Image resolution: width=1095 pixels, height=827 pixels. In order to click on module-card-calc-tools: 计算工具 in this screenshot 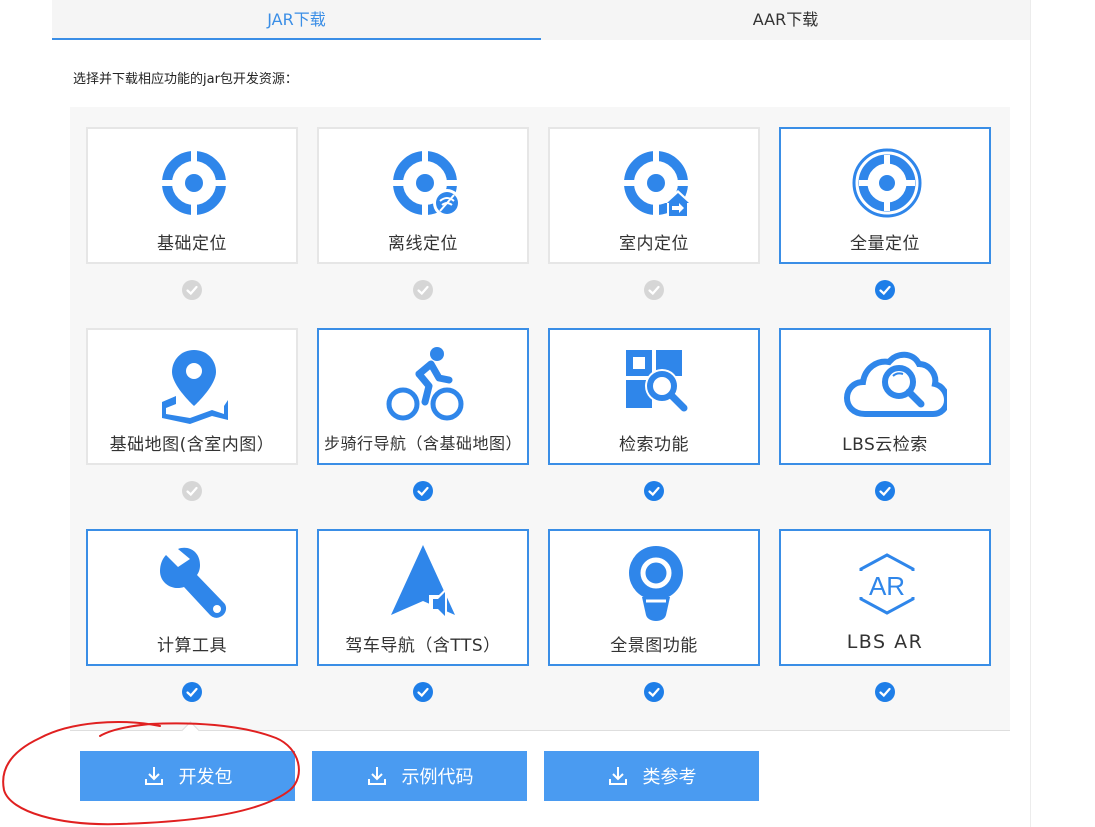, I will do `click(192, 597)`.